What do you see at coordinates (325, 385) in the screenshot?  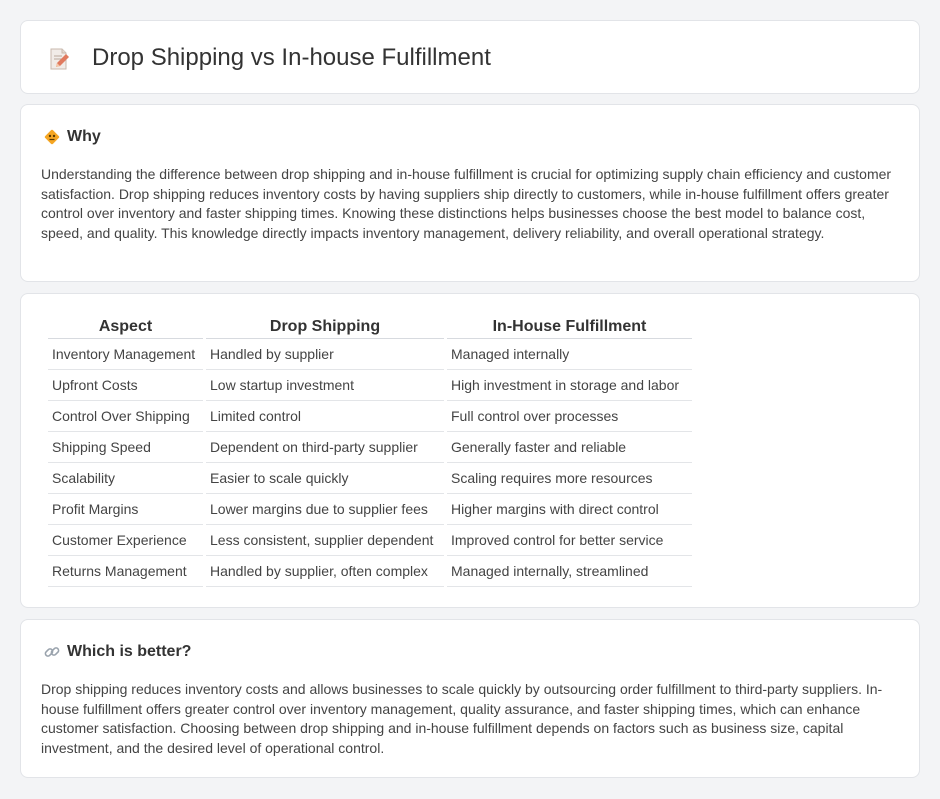 I see `cell-drop-shipping: Low startup investment` at bounding box center [325, 385].